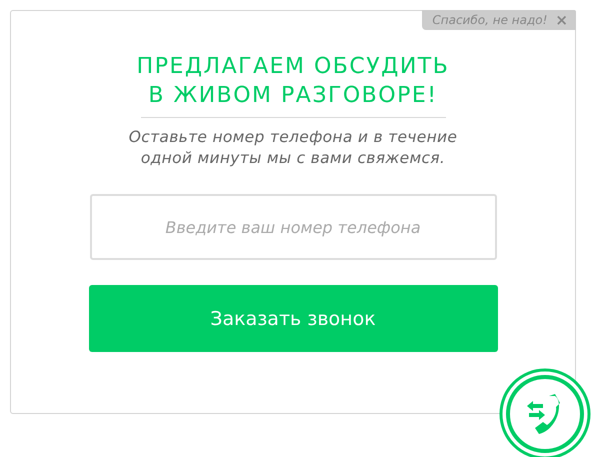 The width and height of the screenshot is (598, 457). What do you see at coordinates (293, 81) in the screenshot?
I see `popup-title: ПРЕДЛАГАЕМ ОБСУДИТЬ В ЖИВОМ РАЗГОВОРЕ!` at bounding box center [293, 81].